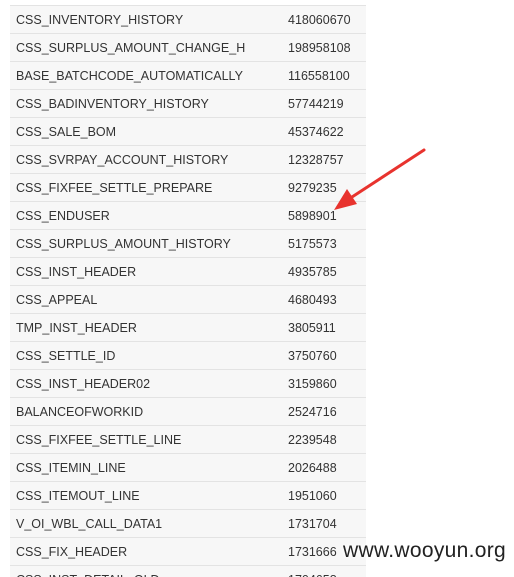 The height and width of the screenshot is (577, 514). Describe the element at coordinates (324, 47) in the screenshot. I see `row-count-cell: 198958108` at that location.